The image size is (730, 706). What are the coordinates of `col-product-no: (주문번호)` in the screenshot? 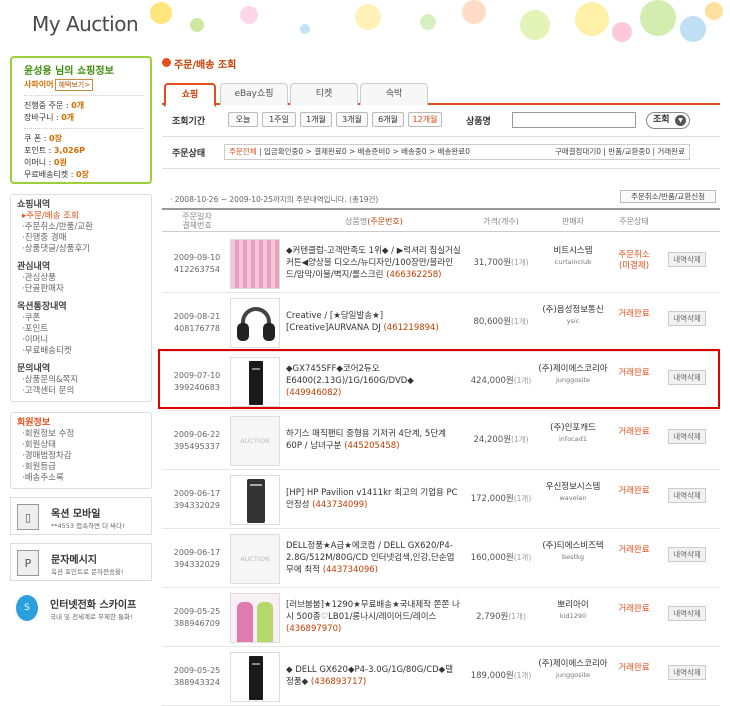 It's located at (385, 221).